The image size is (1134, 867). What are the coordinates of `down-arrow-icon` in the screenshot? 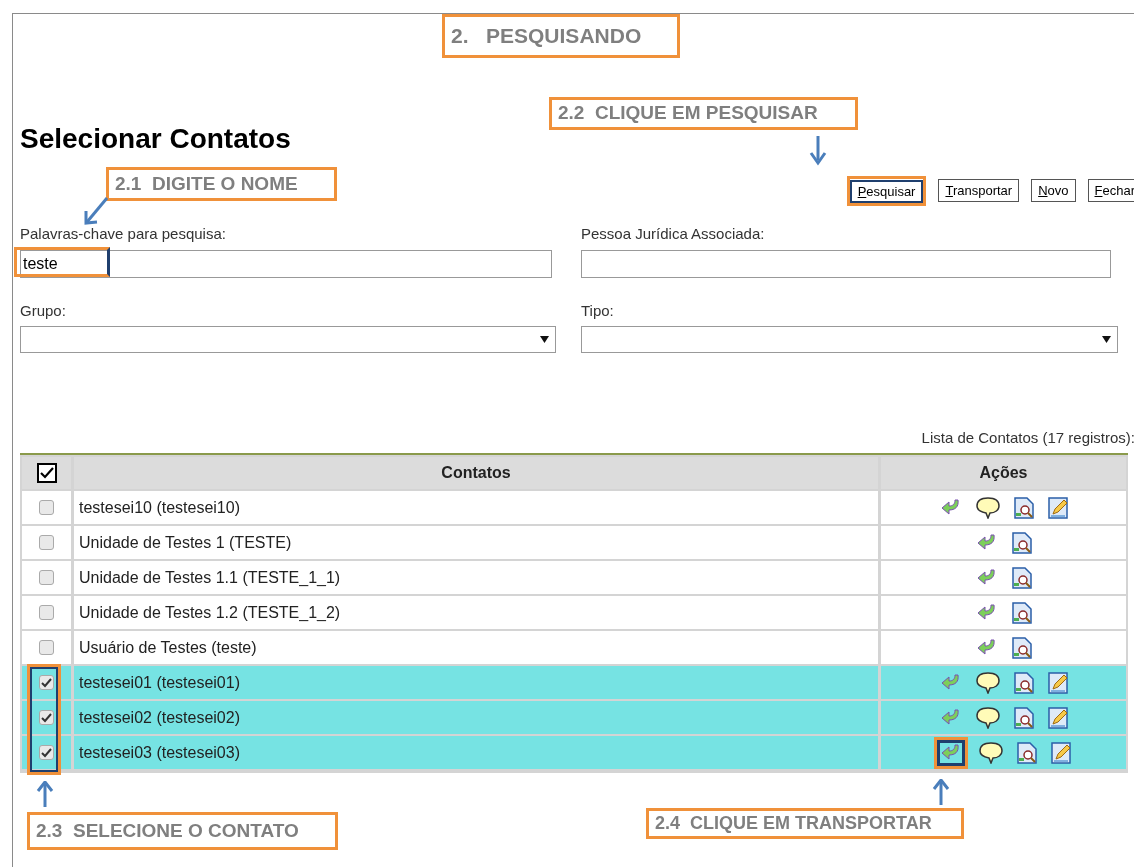 It's located at (818, 151).